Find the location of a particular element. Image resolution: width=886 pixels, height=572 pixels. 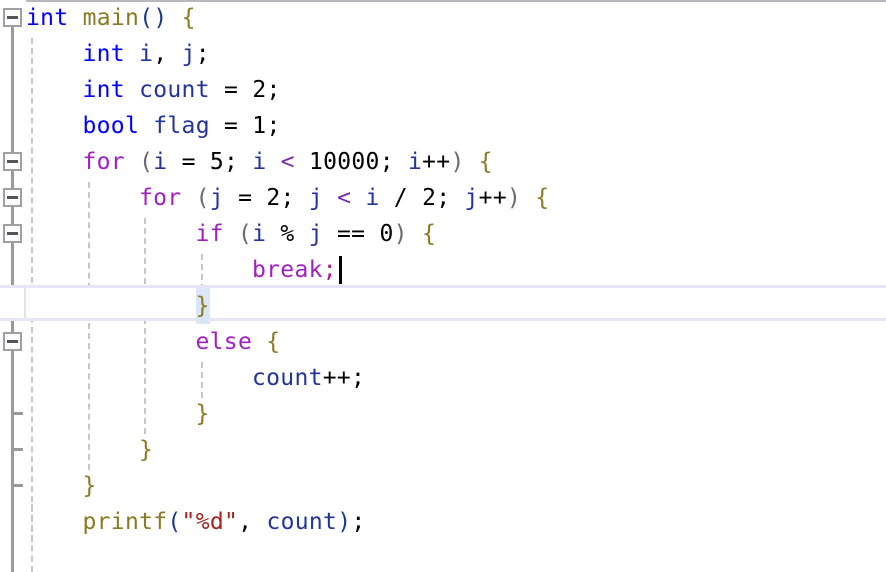

code-token: if is located at coordinates (209, 234).